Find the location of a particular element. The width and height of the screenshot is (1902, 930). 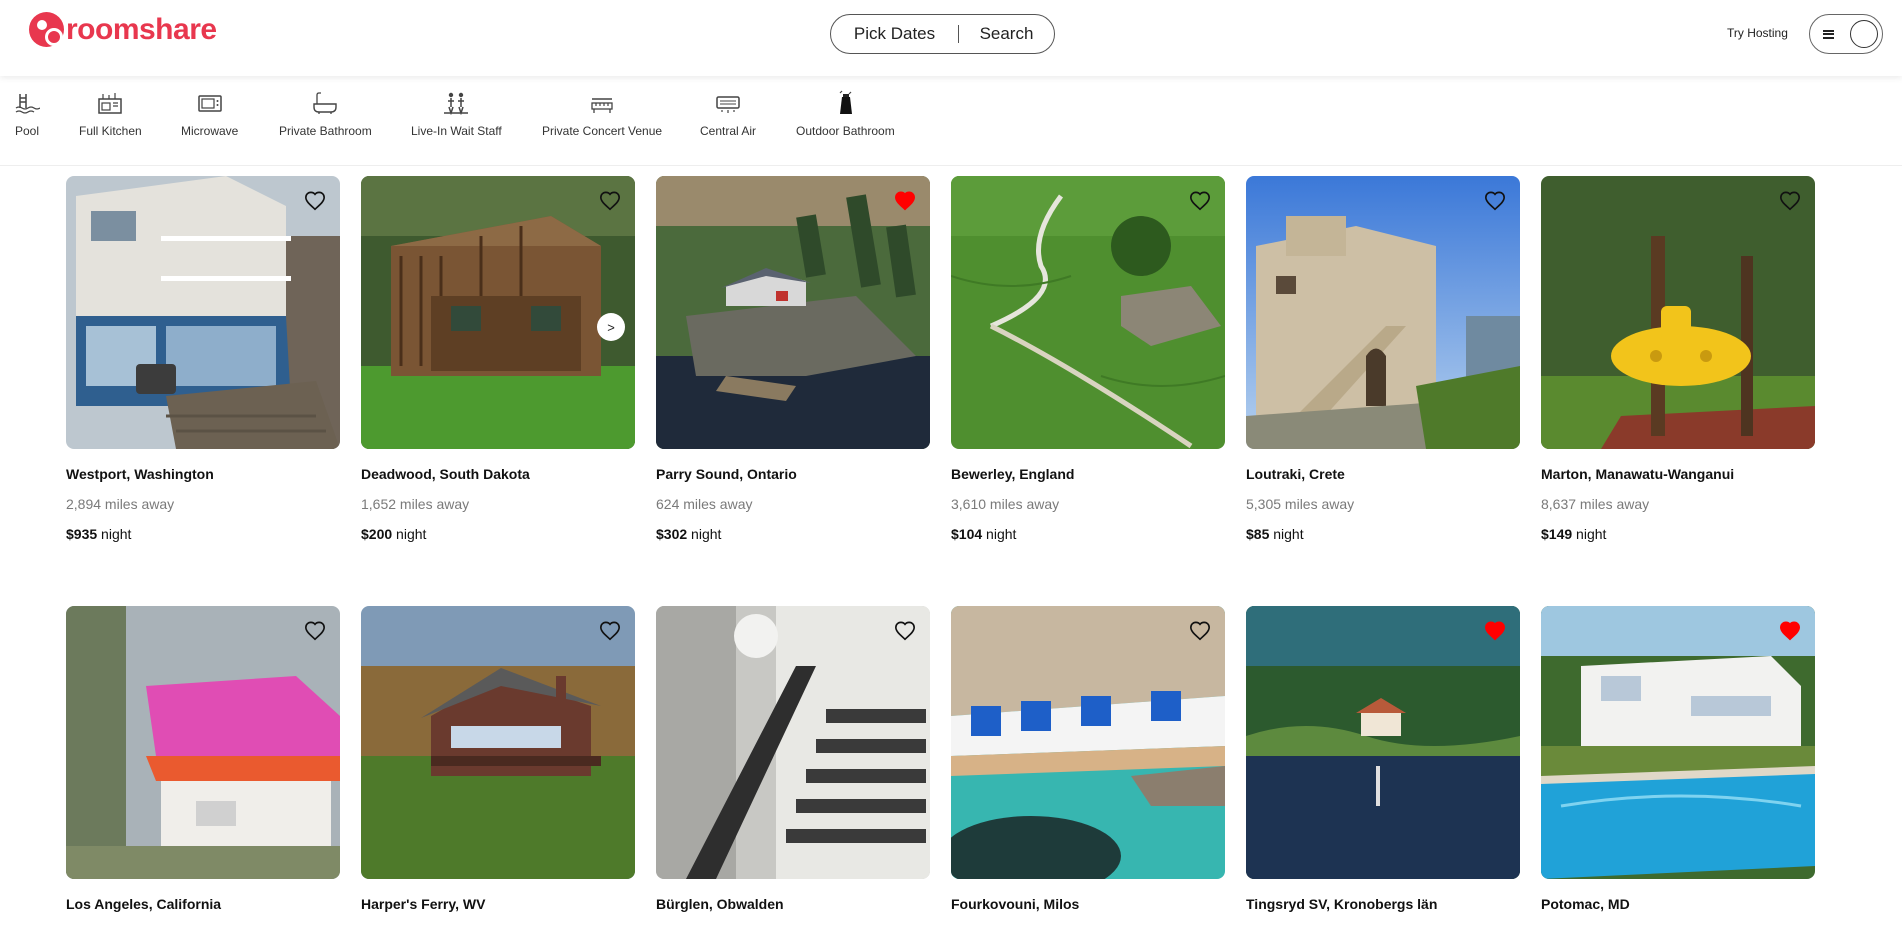

category-outdoor-bathroom: Outdoor Bathroom is located at coordinates (845, 114).